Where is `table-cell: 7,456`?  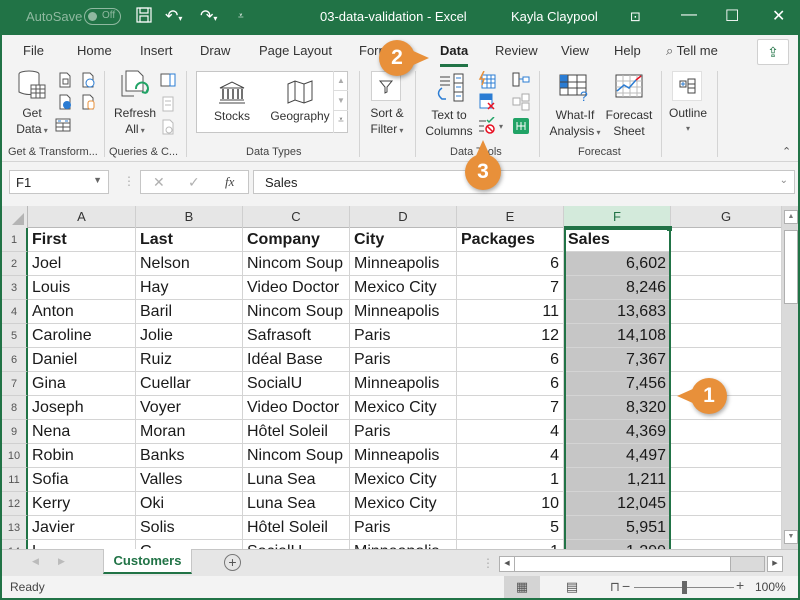
table-cell: 7,456 is located at coordinates (617, 384).